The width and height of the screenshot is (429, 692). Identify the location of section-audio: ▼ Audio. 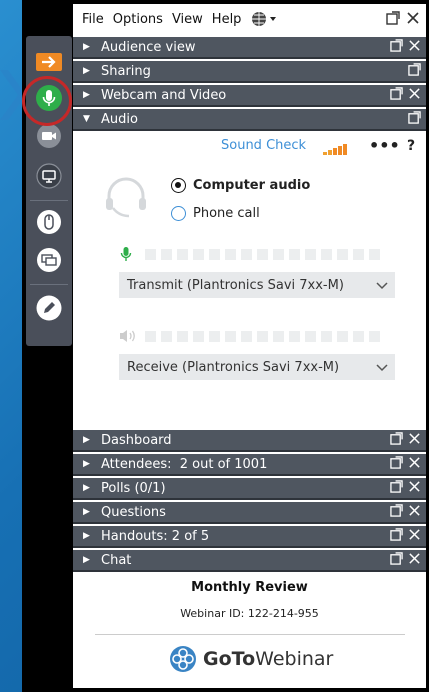
(249, 120).